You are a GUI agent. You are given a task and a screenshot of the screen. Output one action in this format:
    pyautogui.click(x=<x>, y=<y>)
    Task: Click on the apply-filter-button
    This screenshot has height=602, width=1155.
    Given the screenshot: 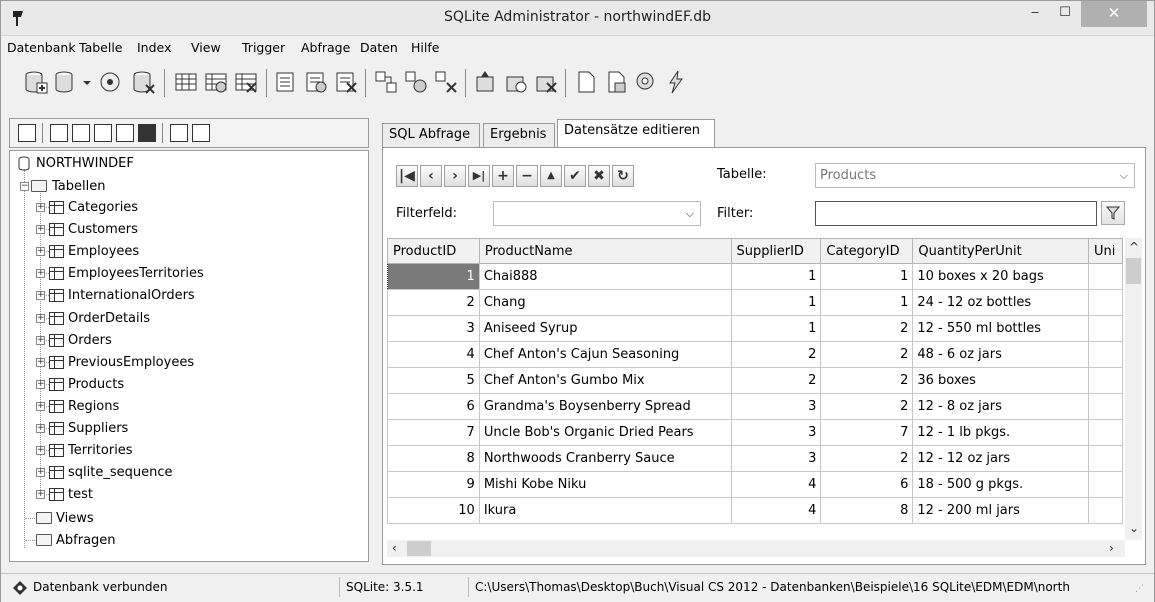 What is the action you would take?
    pyautogui.click(x=1113, y=213)
    